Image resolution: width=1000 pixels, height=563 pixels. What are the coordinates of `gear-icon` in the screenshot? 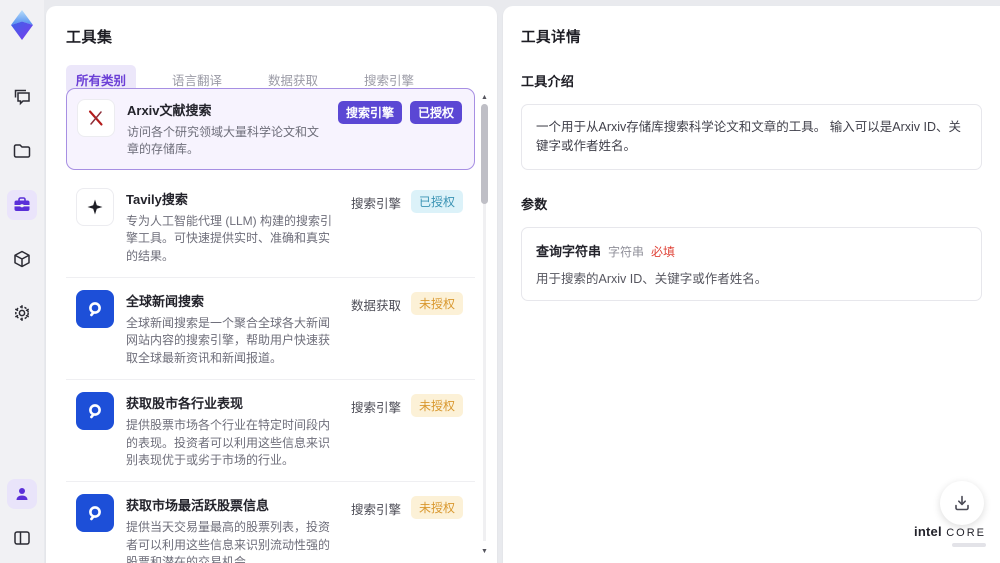 It's located at (22, 313).